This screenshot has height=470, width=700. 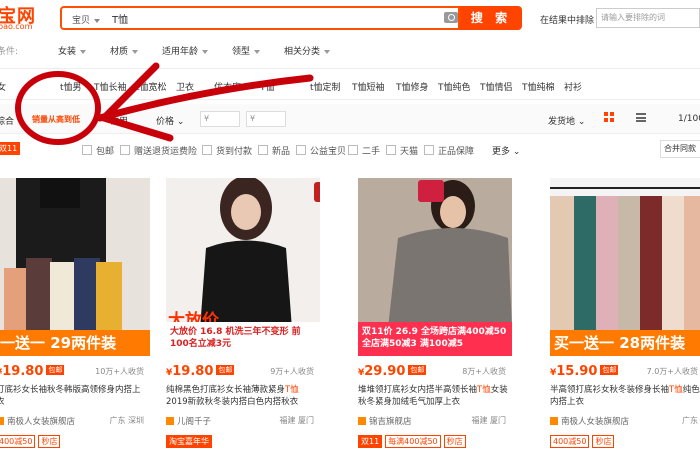 What do you see at coordinates (71, 86) in the screenshot?
I see `related-item: t恤男` at bounding box center [71, 86].